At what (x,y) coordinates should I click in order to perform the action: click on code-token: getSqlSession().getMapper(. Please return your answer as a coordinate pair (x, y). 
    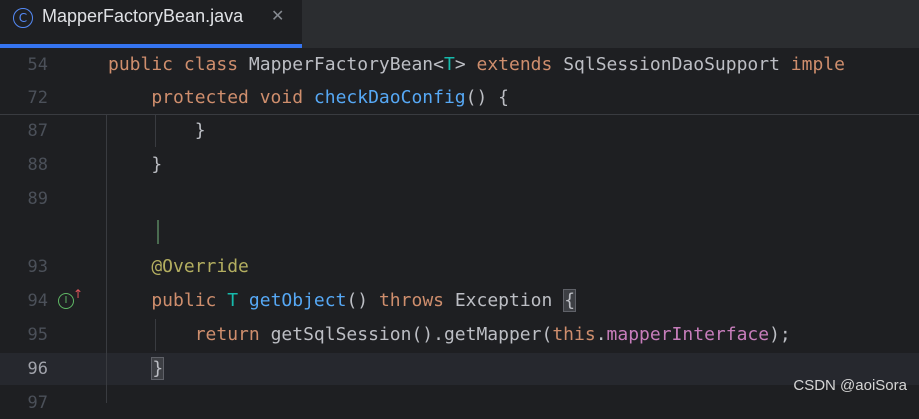
    Looking at the image, I should click on (411, 334).